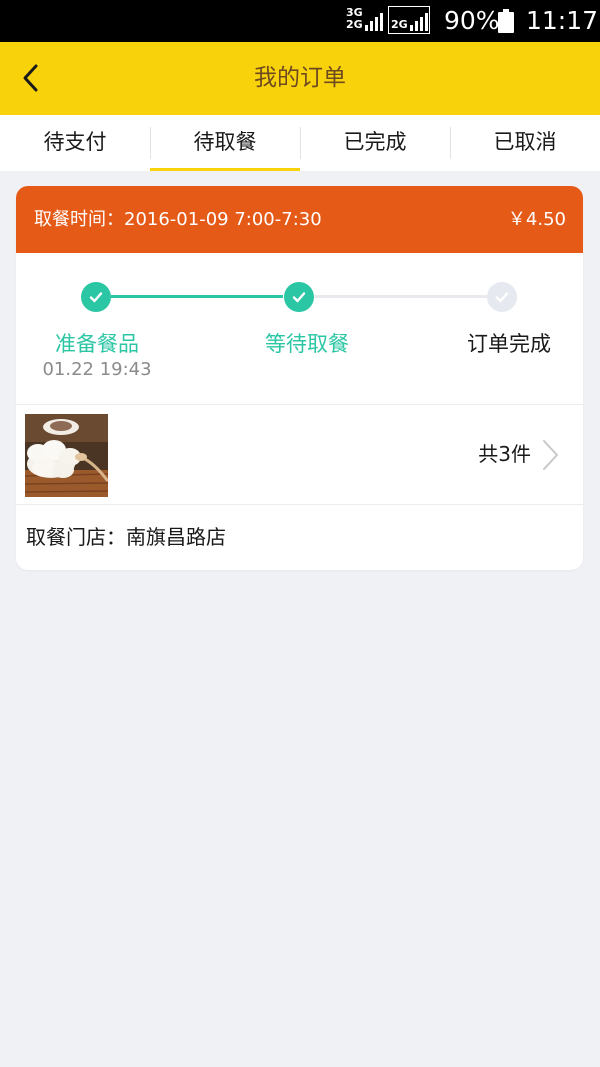 This screenshot has width=600, height=1067. Describe the element at coordinates (126, 537) in the screenshot. I see `pickup-store: 取餐门店：南旗昌路店` at that location.